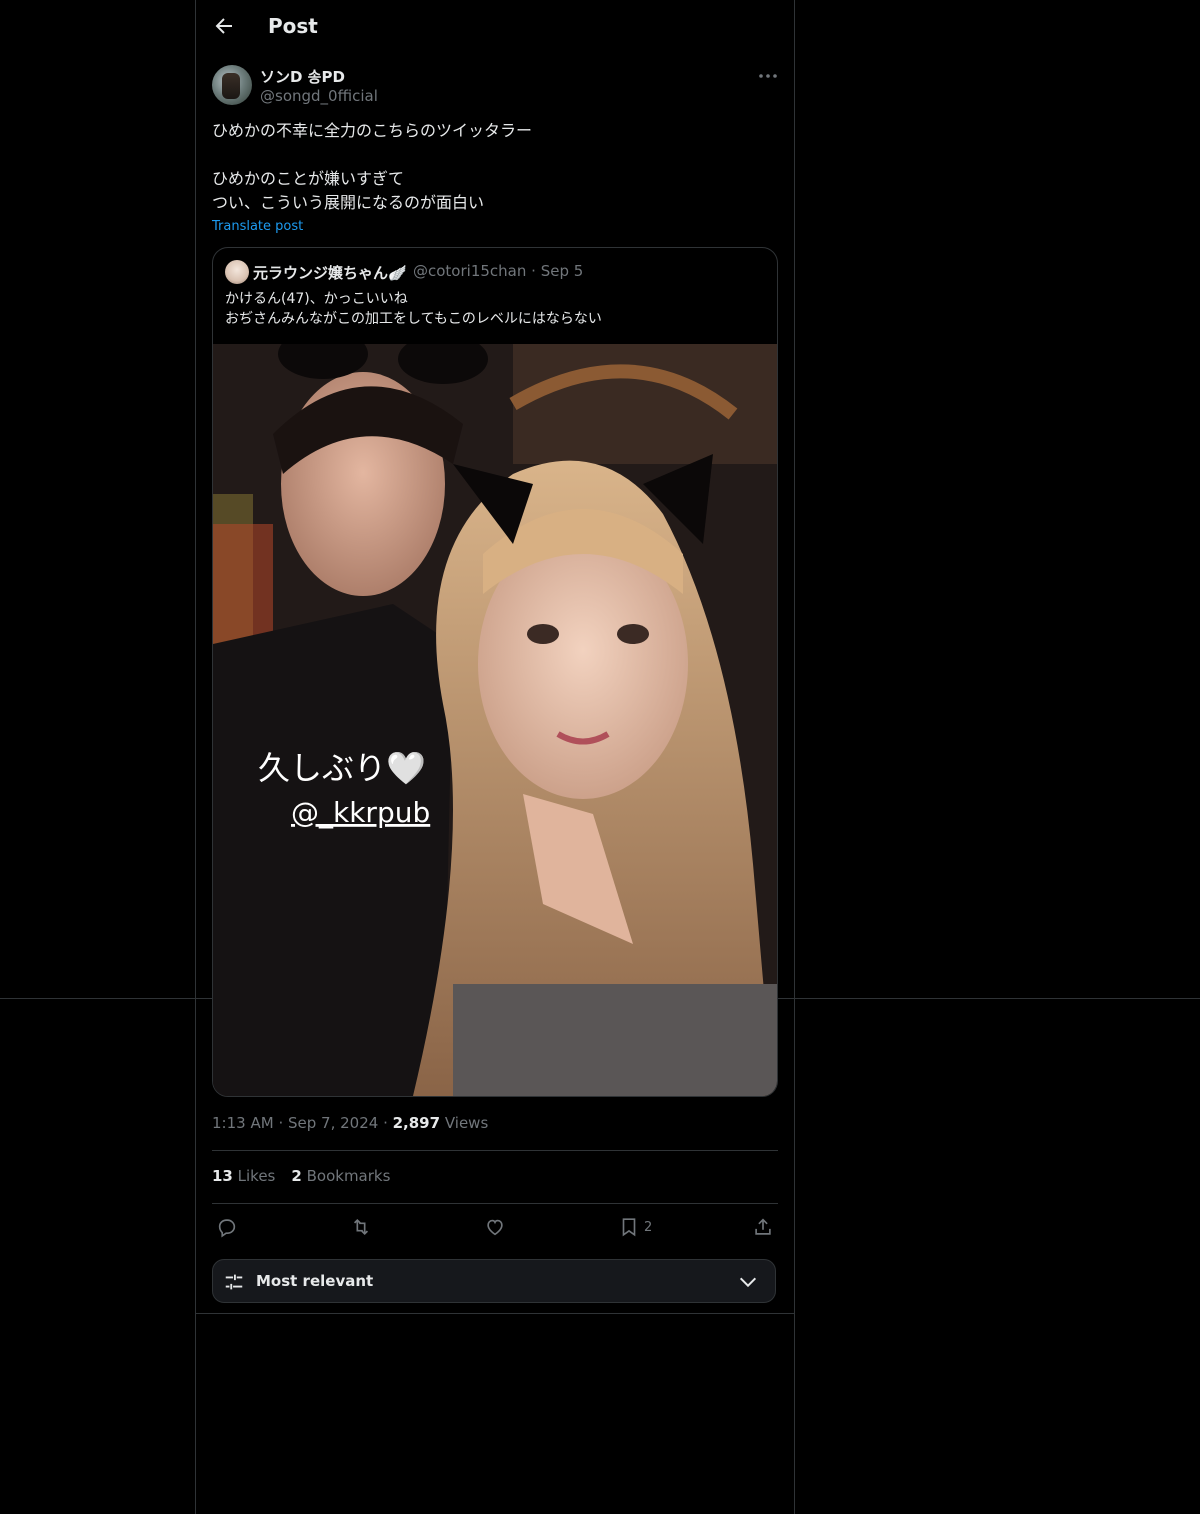 This screenshot has height=1514, width=1200. I want to click on page-header: Post, so click(495, 27).